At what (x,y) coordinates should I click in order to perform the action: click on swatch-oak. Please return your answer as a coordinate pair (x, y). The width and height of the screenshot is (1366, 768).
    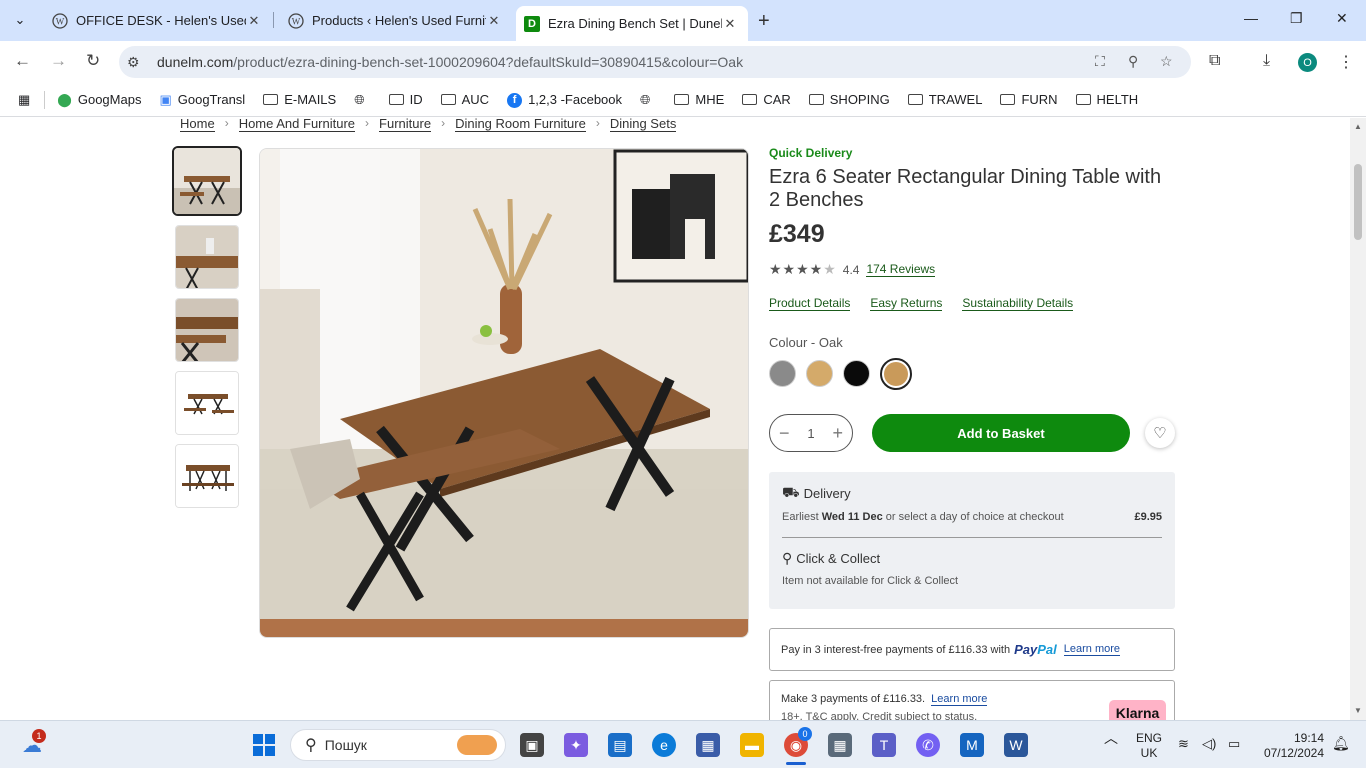
    Looking at the image, I should click on (896, 374).